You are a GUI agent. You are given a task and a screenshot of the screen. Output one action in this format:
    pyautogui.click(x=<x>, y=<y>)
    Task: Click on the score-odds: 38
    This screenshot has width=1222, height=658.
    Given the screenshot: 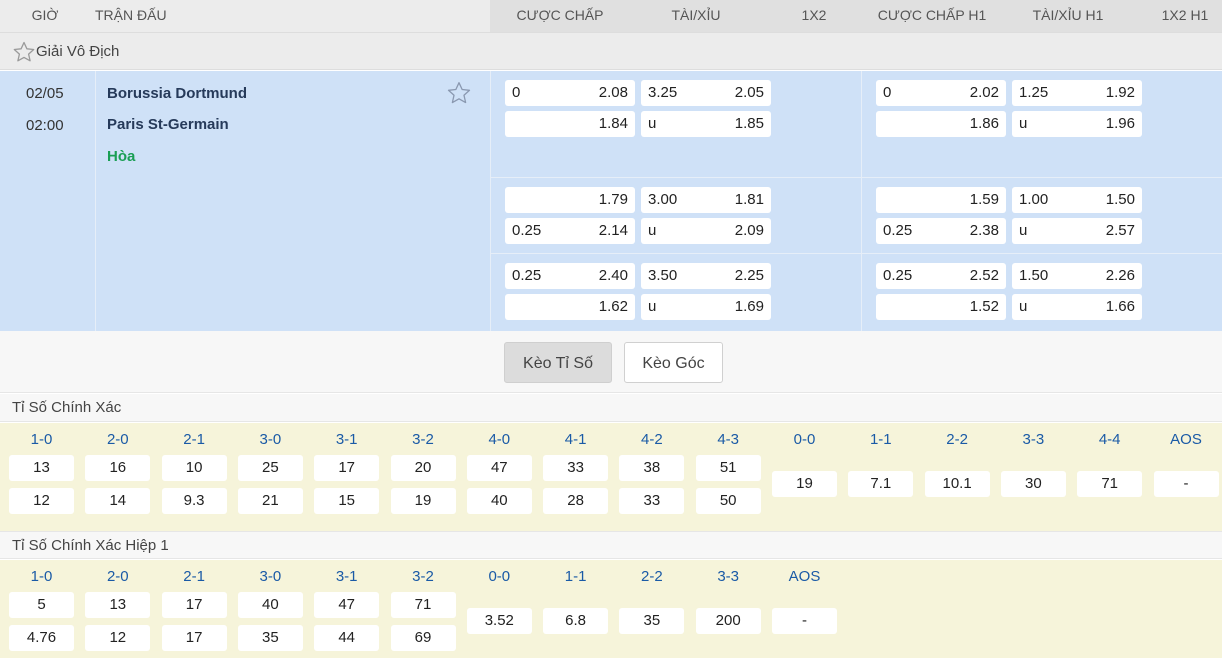 What is the action you would take?
    pyautogui.click(x=652, y=468)
    